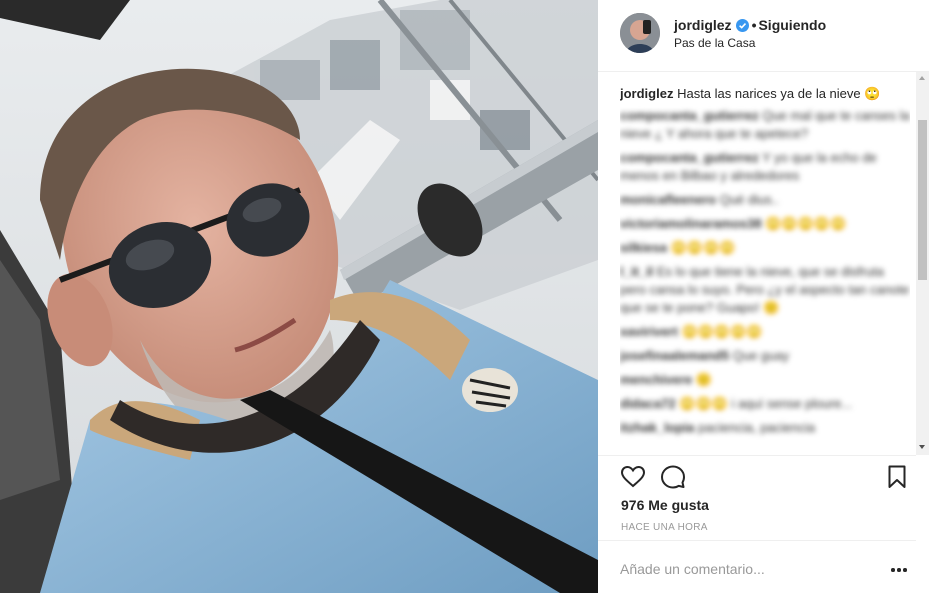 The image size is (929, 593). What do you see at coordinates (636, 271) in the screenshot?
I see `comment-username: l_it_il` at bounding box center [636, 271].